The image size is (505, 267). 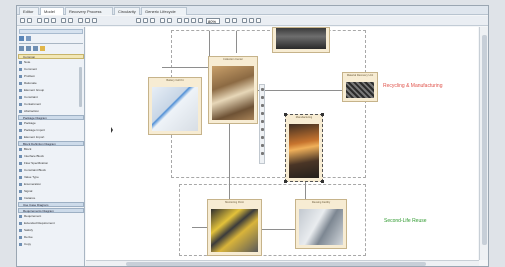 I want to click on top-process-card: Disassembly, so click(x=301, y=40).